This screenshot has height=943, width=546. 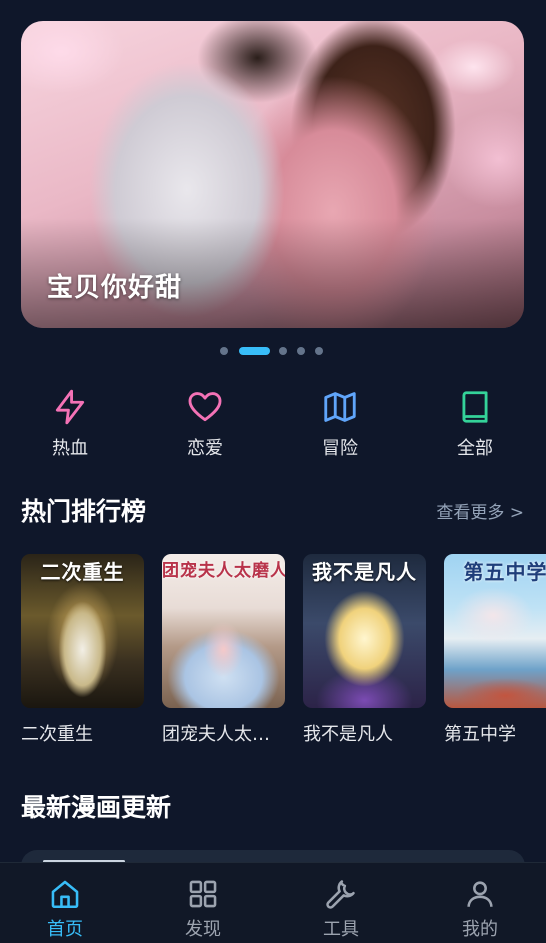 I want to click on comic-card: 团宠夫人太磨人 团宠夫人太磨人, so click(x=223, y=650).